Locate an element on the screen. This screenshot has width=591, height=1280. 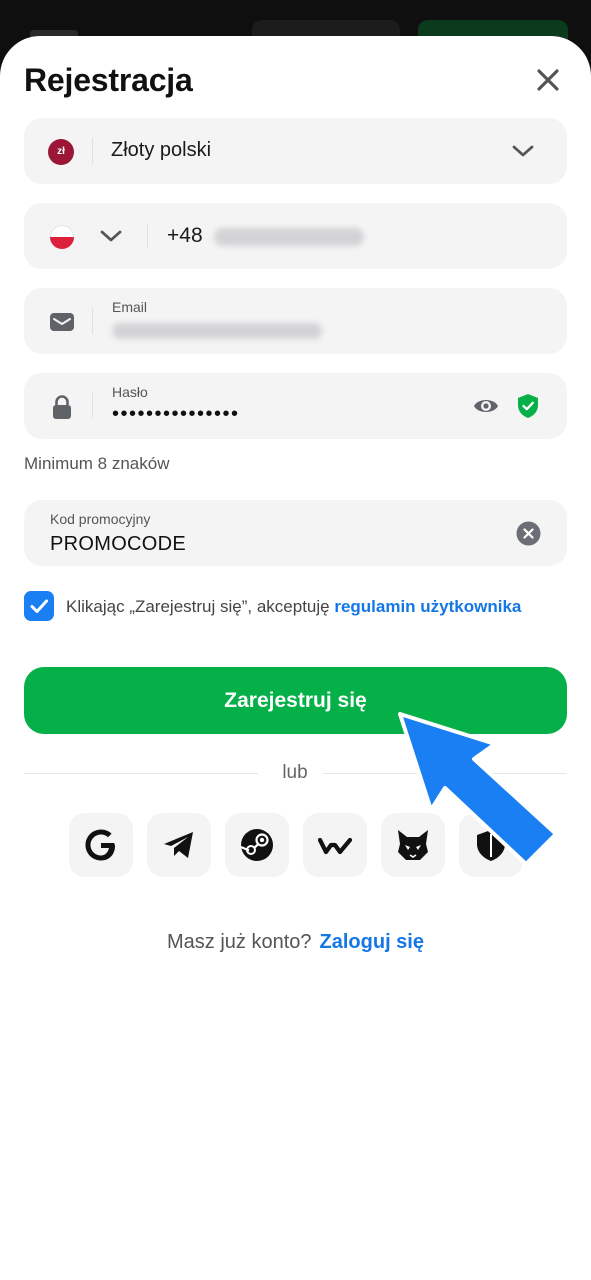
password-label: Hasło is located at coordinates (130, 392).